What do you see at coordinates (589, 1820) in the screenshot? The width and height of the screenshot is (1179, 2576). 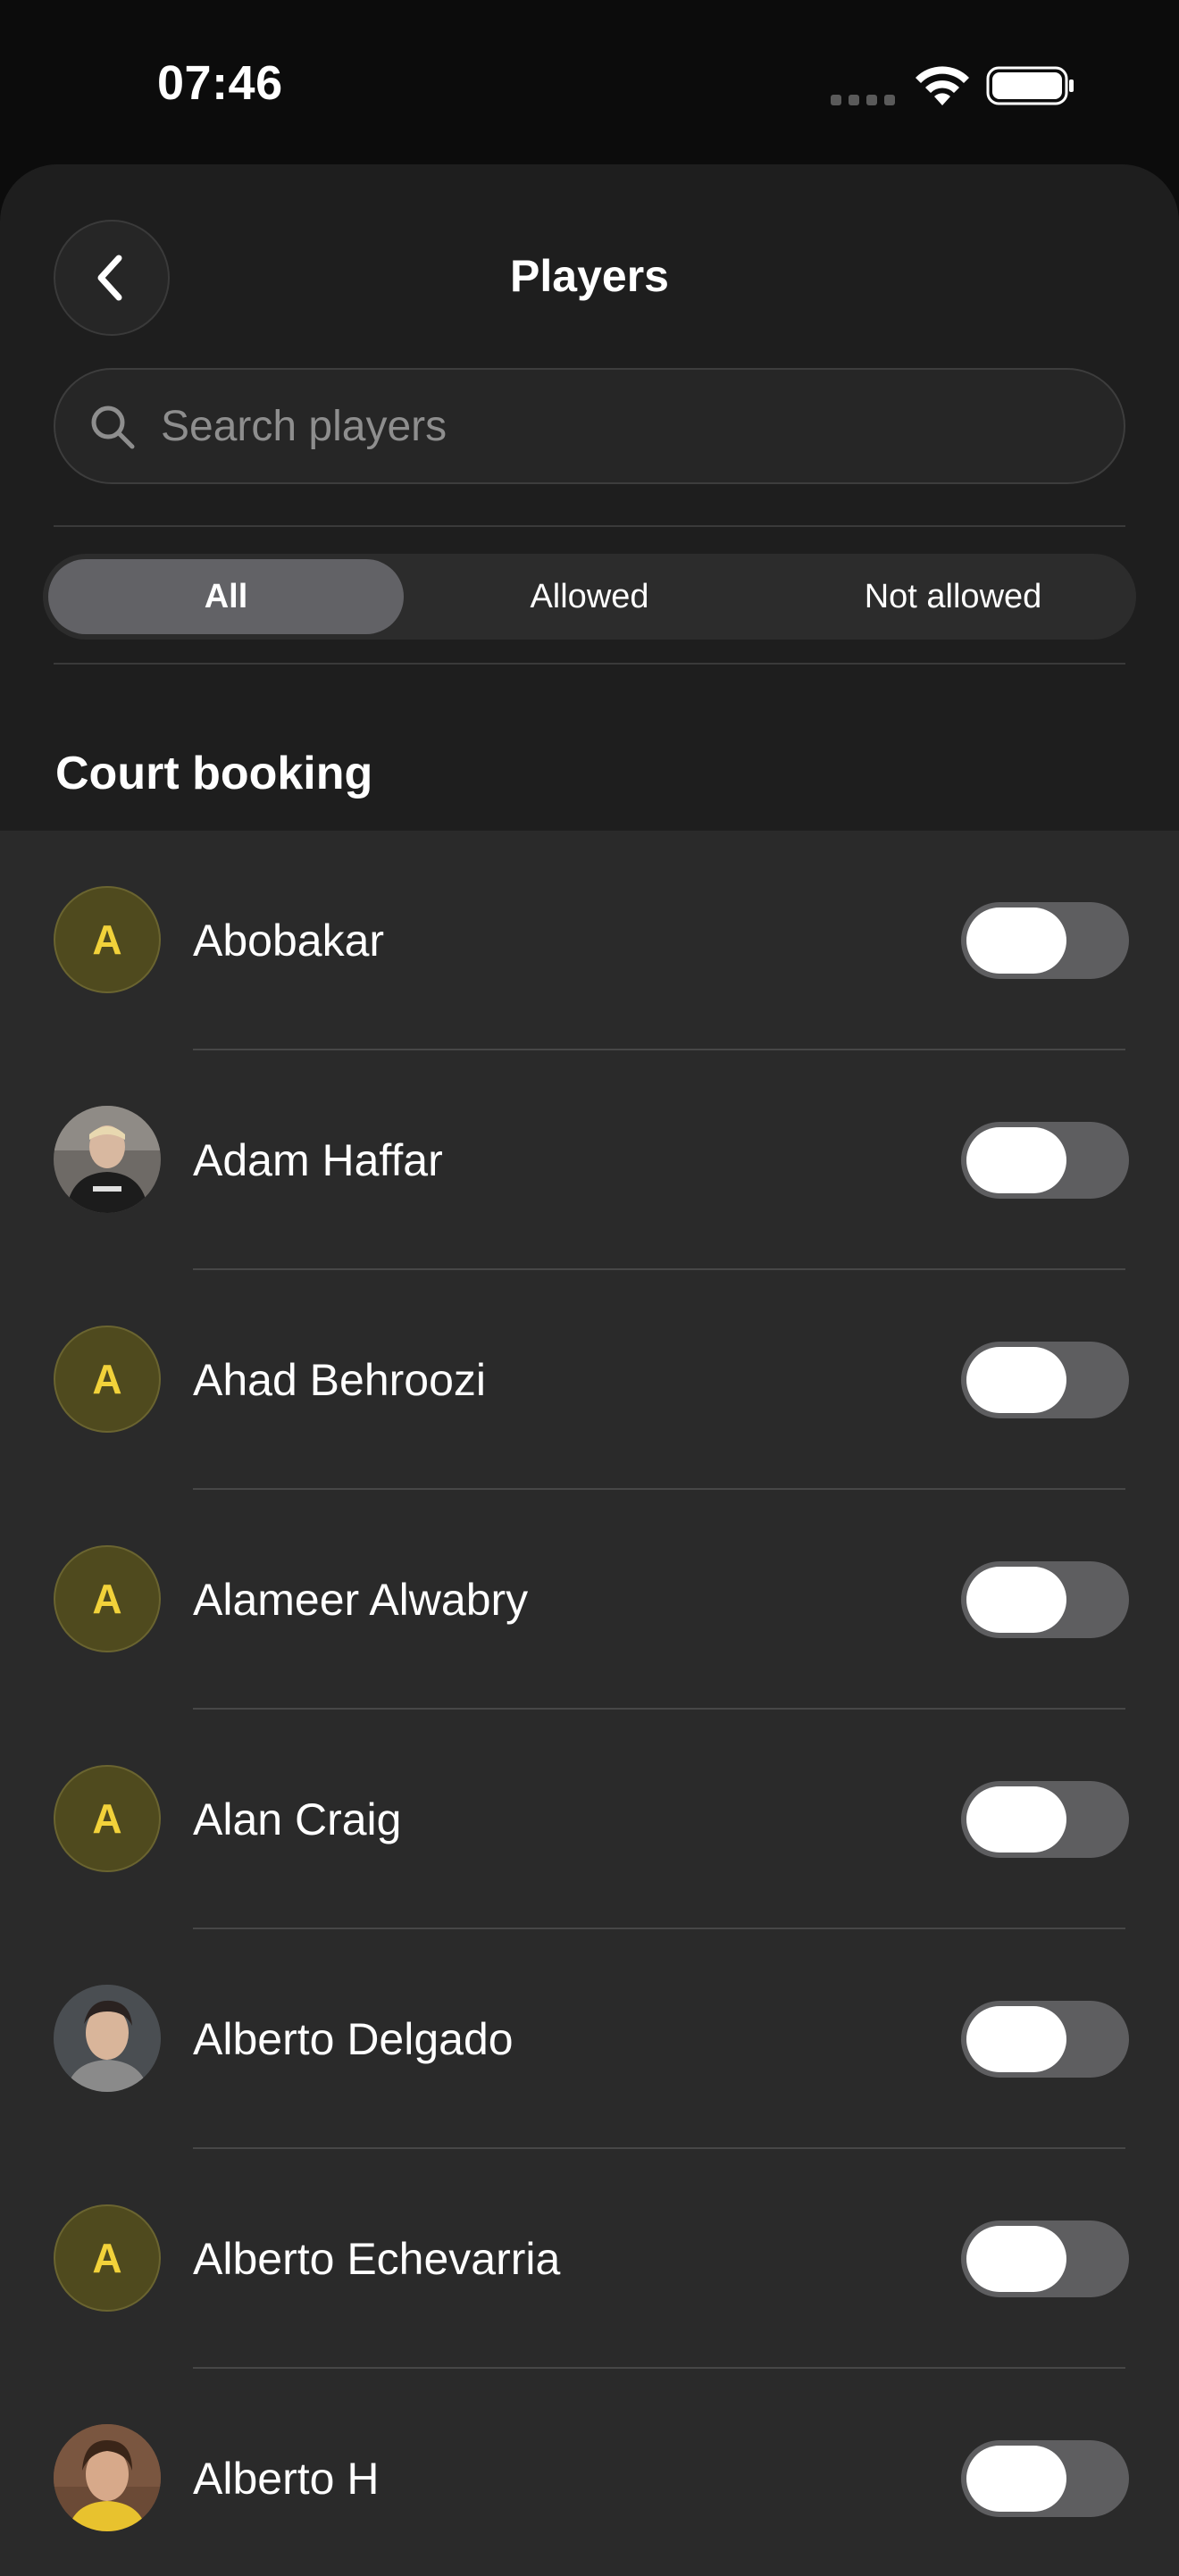 I see `player-row: A Alan Craig` at bounding box center [589, 1820].